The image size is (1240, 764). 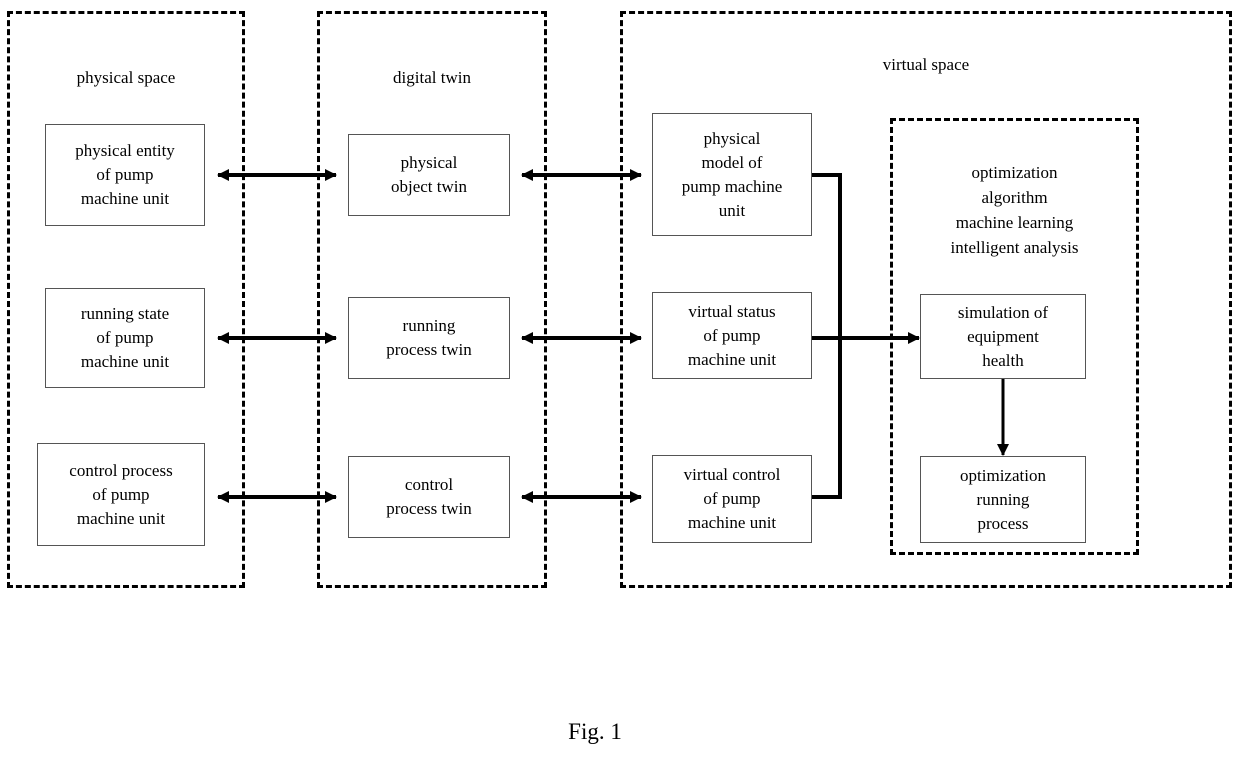 I want to click on node-simulation-equipment-health: simulation of equipment health, so click(x=1003, y=336).